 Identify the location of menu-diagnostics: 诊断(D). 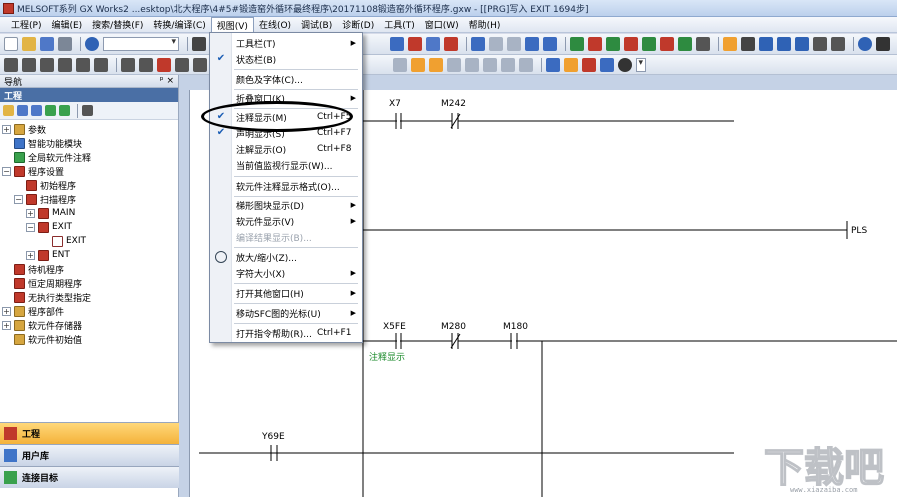
(358, 24).